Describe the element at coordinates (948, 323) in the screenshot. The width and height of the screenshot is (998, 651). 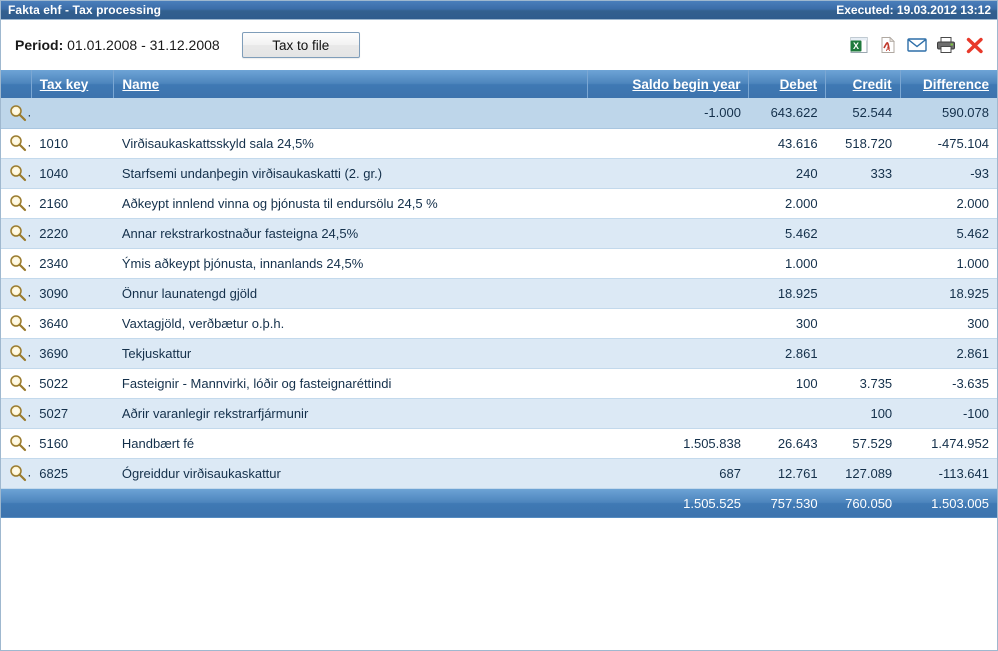
I see `cell-difference: 300` at that location.